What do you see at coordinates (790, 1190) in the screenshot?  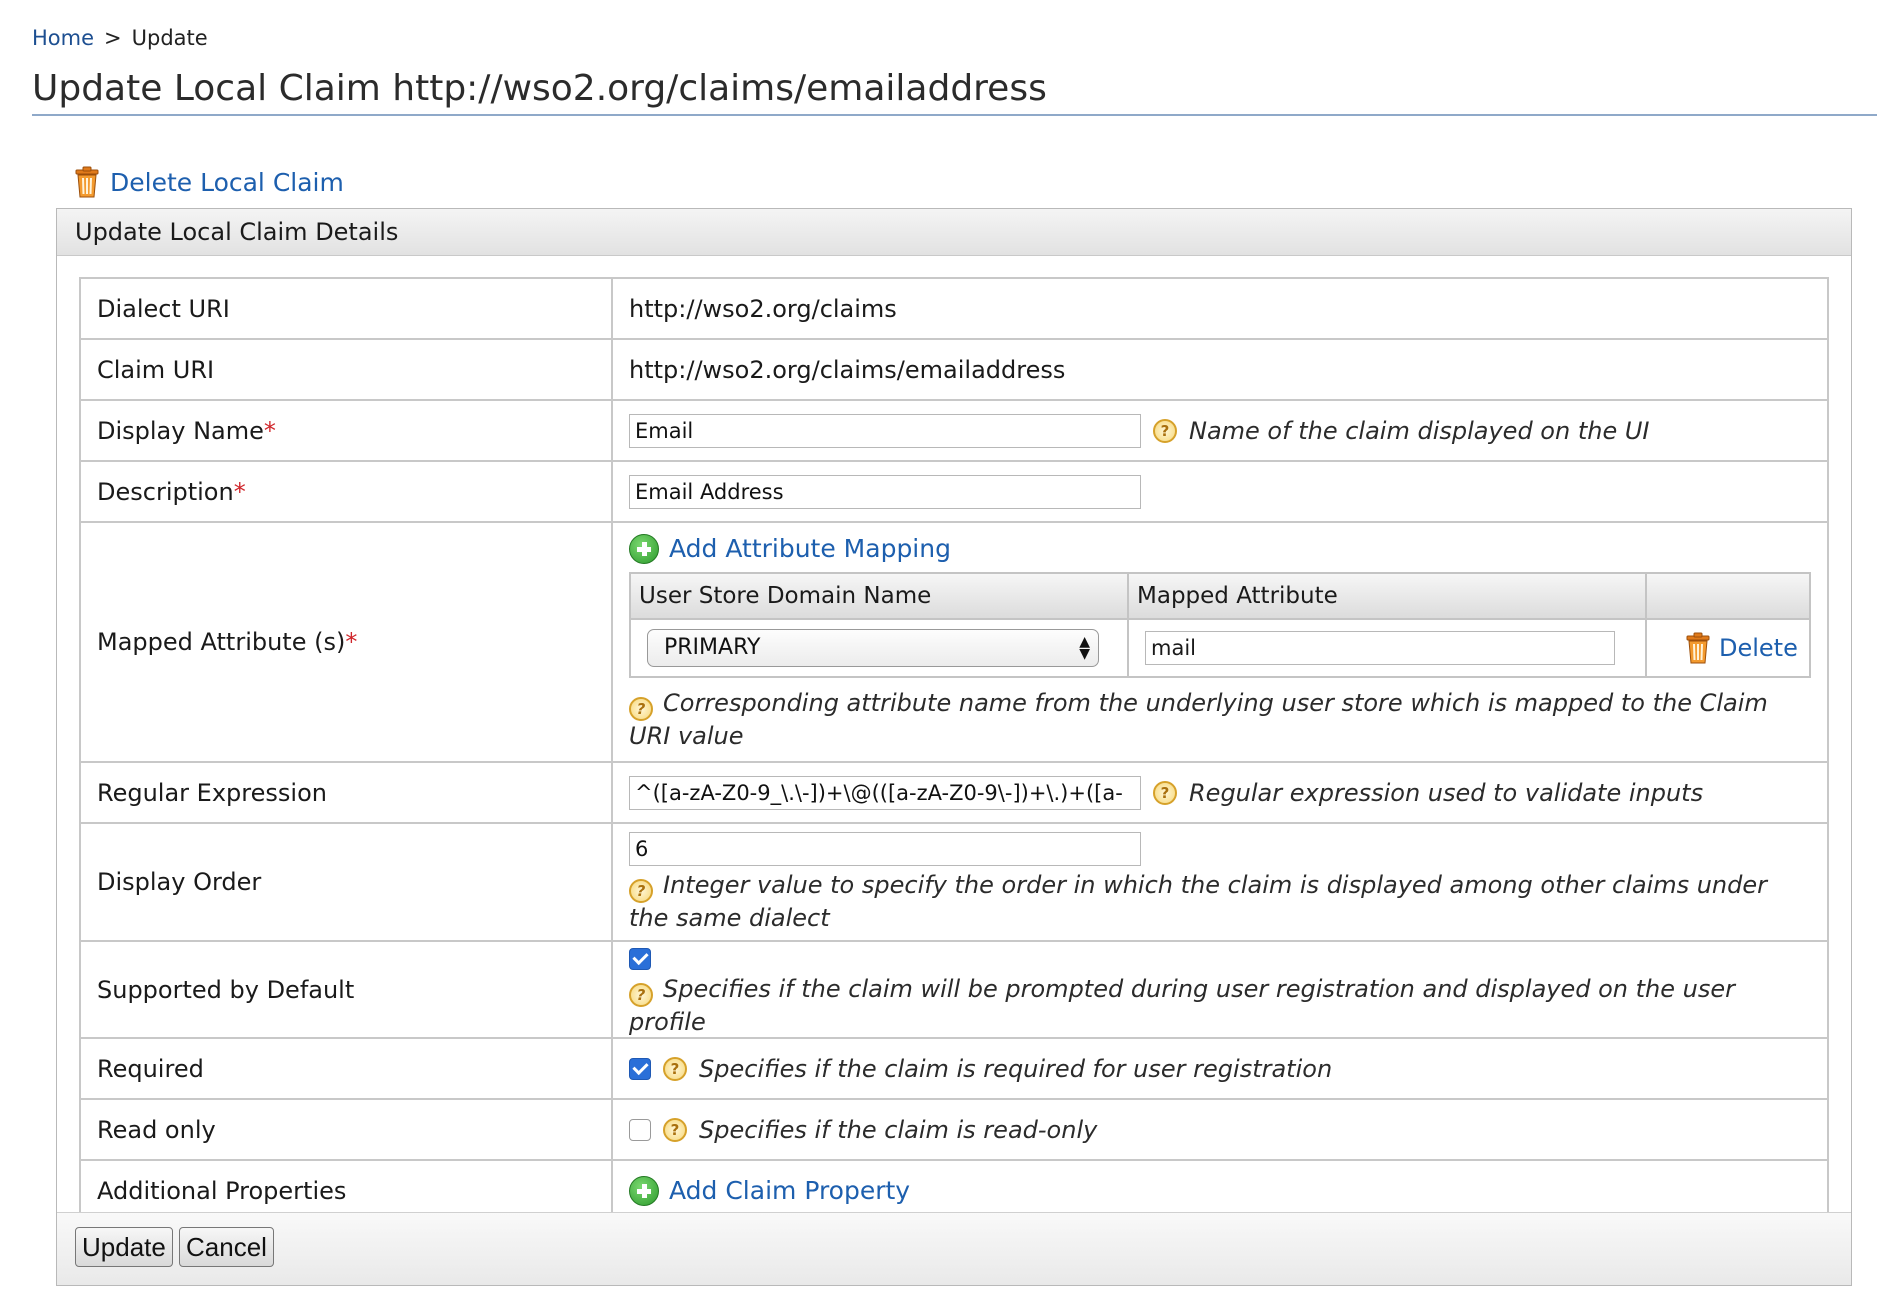 I see `add-claim-property-label: Add Claim Property` at bounding box center [790, 1190].